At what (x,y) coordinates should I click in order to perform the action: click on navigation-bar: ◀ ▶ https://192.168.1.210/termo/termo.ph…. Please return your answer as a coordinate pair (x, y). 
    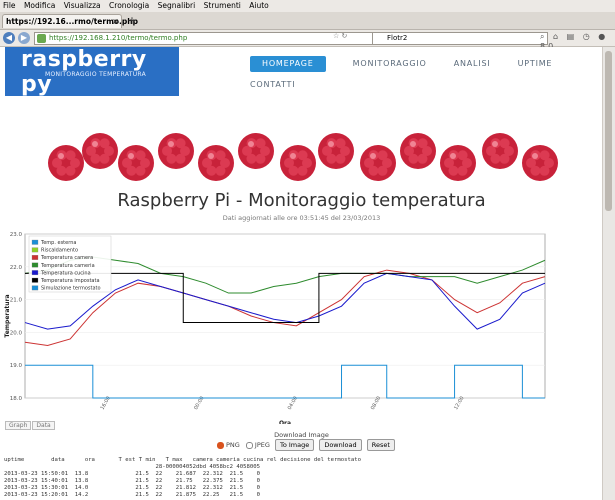
    Looking at the image, I should click on (307, 40).